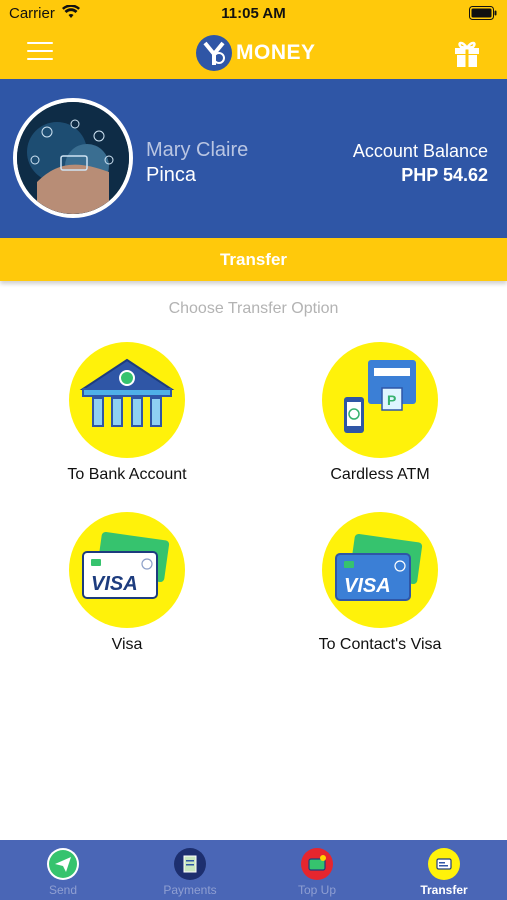 The width and height of the screenshot is (507, 900). What do you see at coordinates (127, 644) in the screenshot?
I see `option-label: Visa` at bounding box center [127, 644].